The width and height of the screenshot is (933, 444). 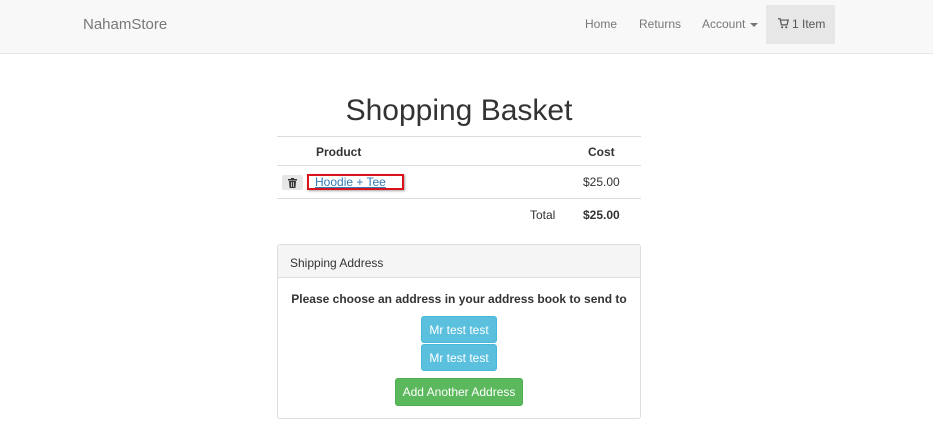 I want to click on panel-title: Shipping Address, so click(x=337, y=263).